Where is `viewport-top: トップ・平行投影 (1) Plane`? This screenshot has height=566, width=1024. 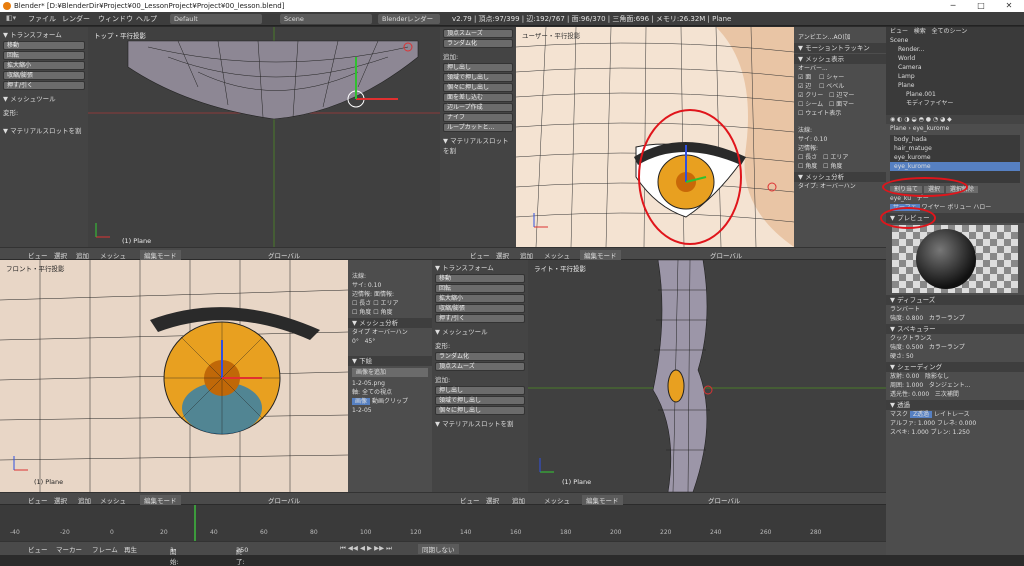 viewport-top: トップ・平行投影 (1) Plane is located at coordinates (264, 137).